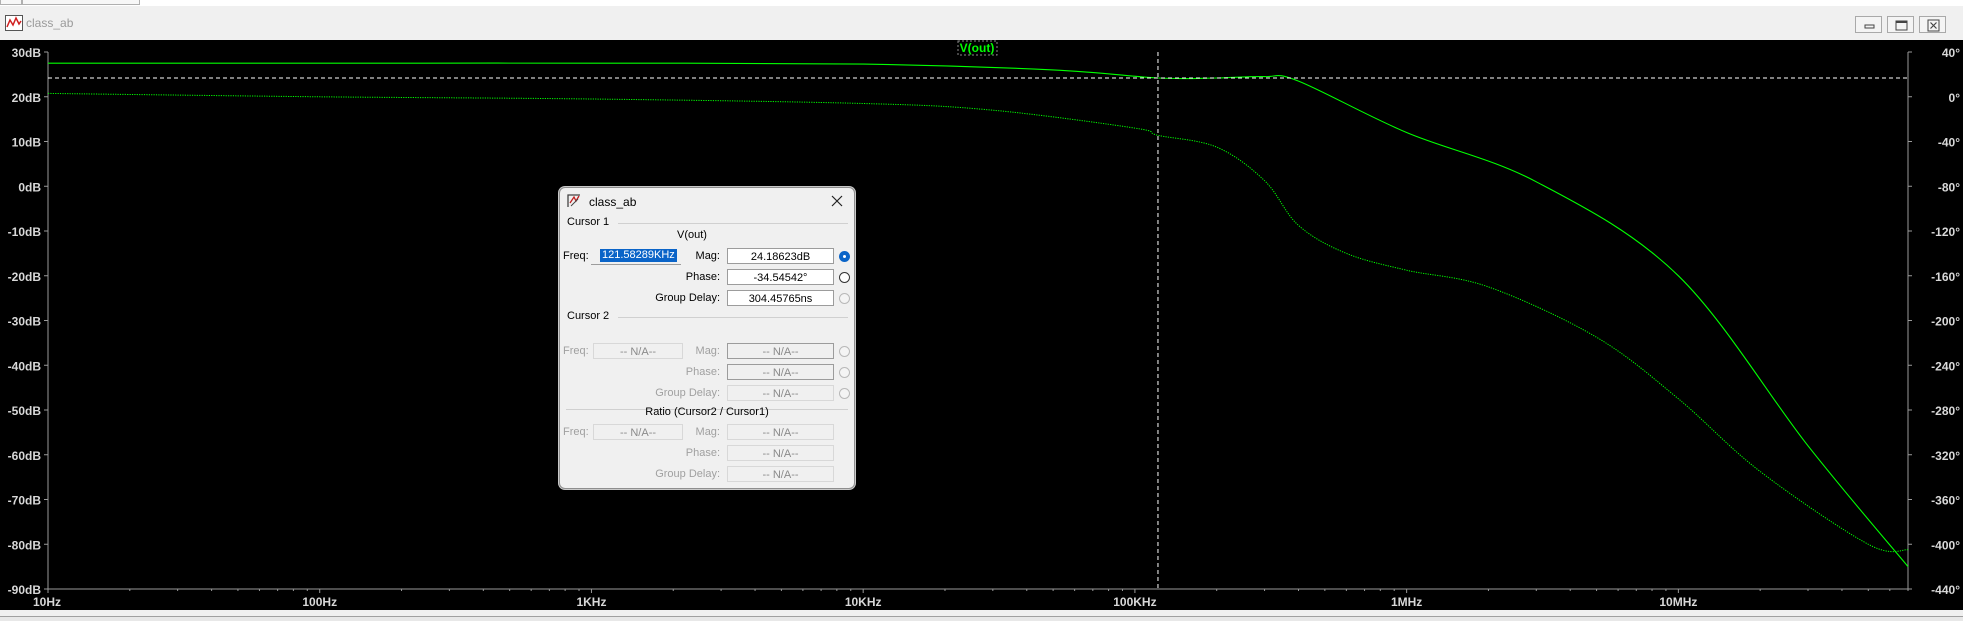 Image resolution: width=1963 pixels, height=621 pixels. What do you see at coordinates (588, 222) in the screenshot?
I see `cursor1-heading: Cursor 1` at bounding box center [588, 222].